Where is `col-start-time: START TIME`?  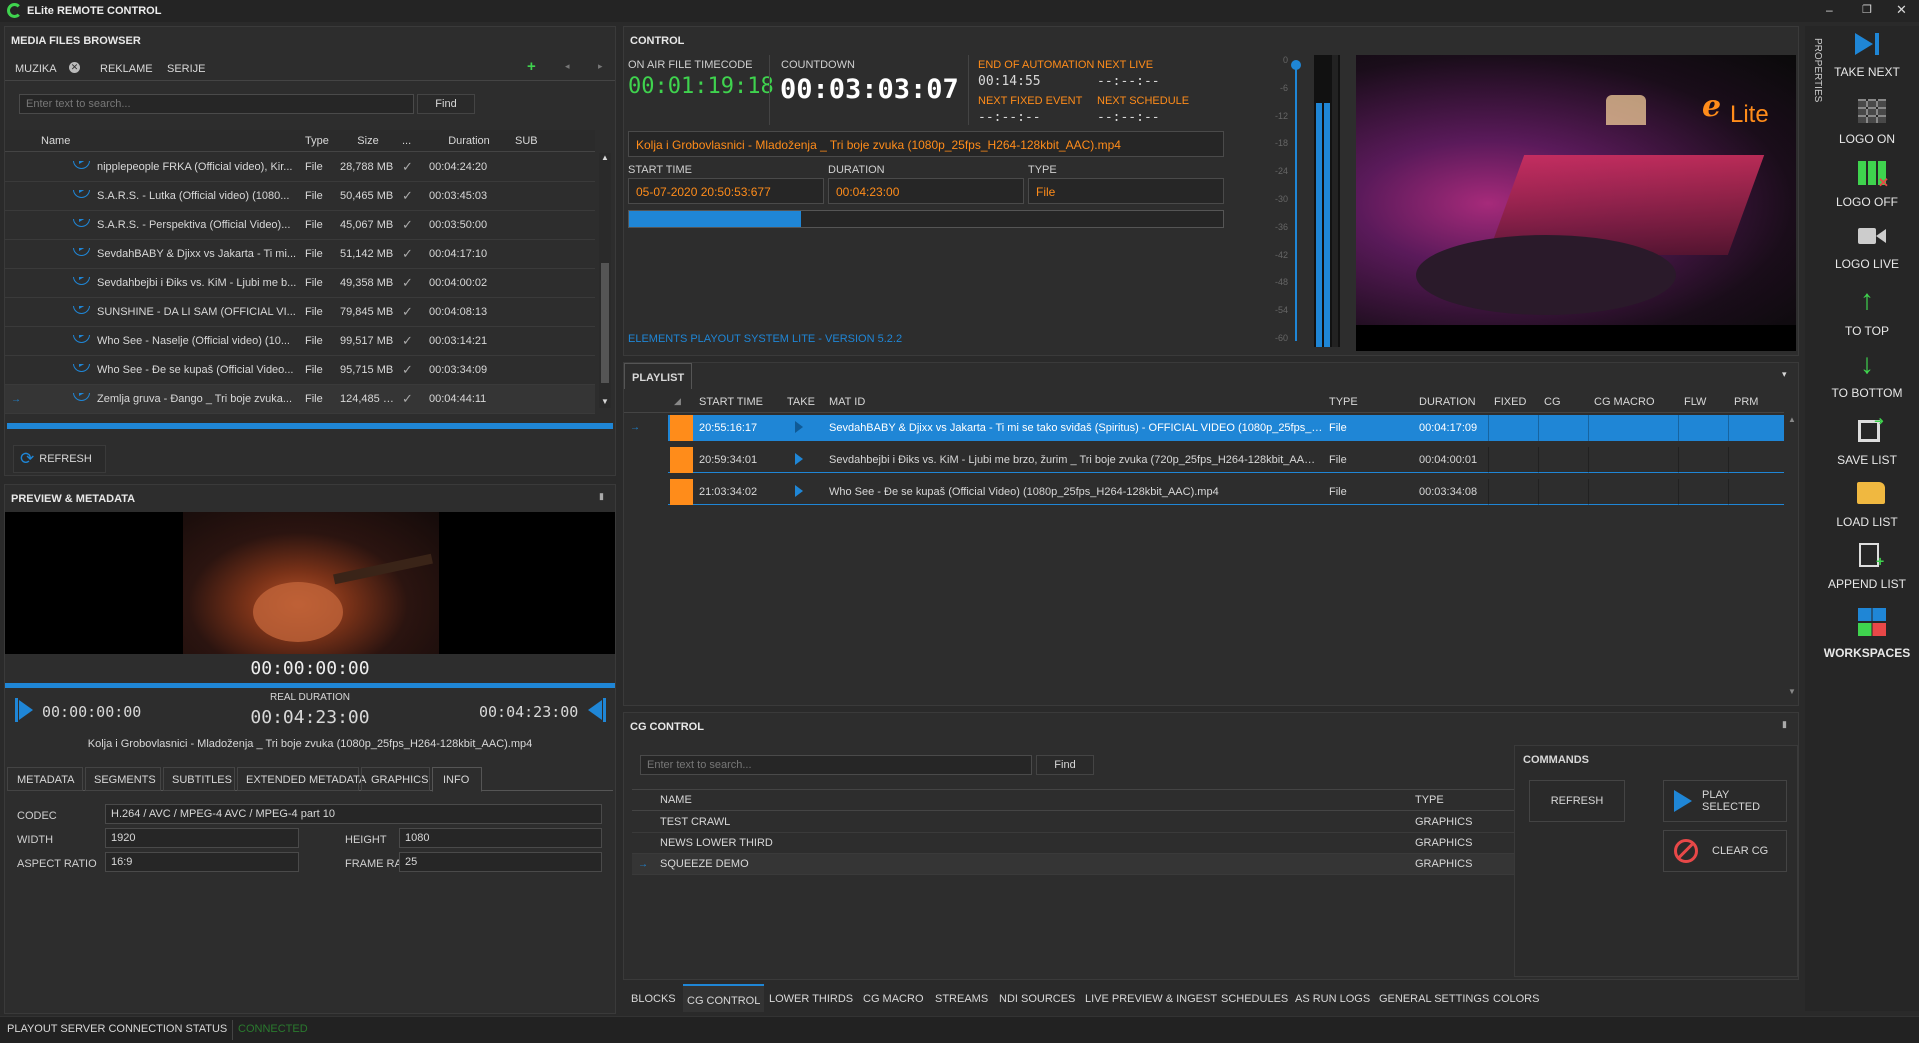
col-start-time: START TIME is located at coordinates (737, 402).